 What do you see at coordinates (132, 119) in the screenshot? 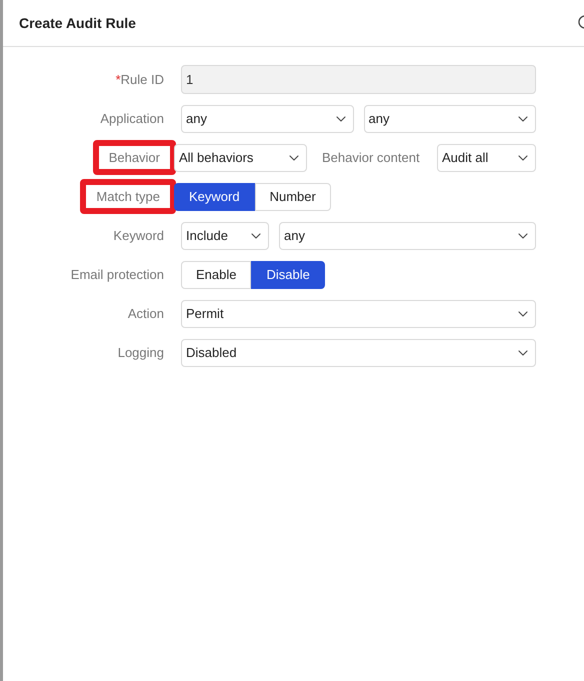
I see `field-label: Application` at bounding box center [132, 119].